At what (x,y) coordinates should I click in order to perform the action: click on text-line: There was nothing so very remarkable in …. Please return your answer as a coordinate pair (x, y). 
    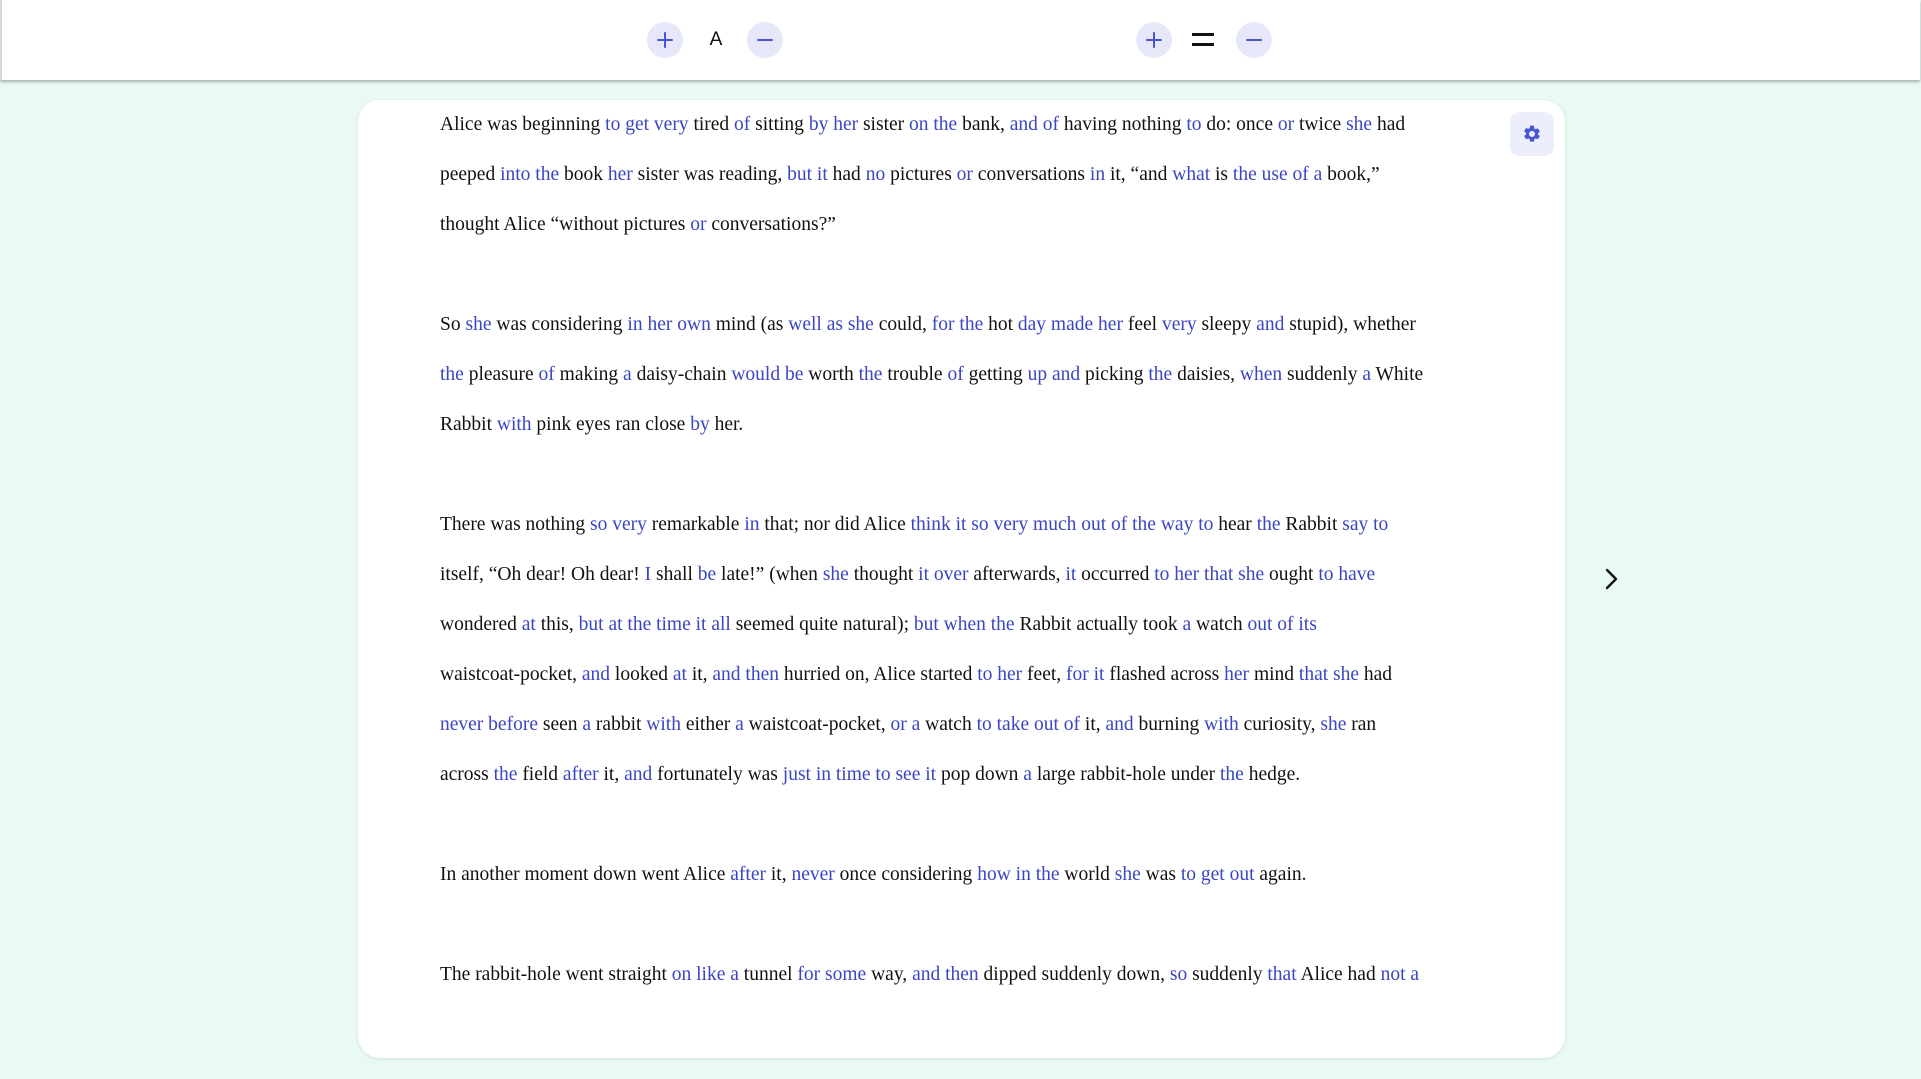
    Looking at the image, I should click on (960, 525).